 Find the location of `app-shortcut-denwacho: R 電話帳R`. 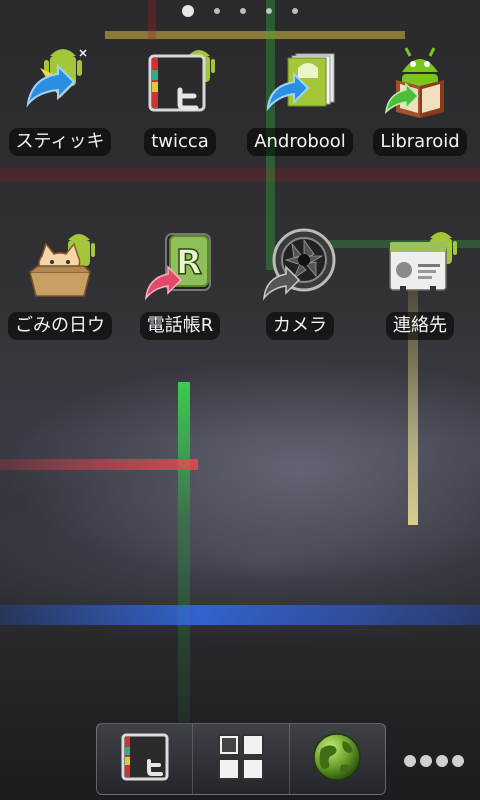

app-shortcut-denwacho: R 電話帳R is located at coordinates (180, 280).